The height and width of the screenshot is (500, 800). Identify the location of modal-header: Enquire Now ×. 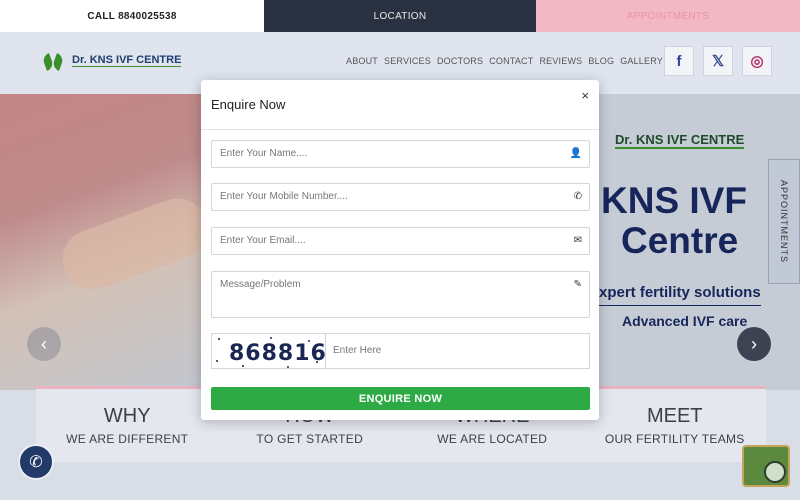
(400, 105).